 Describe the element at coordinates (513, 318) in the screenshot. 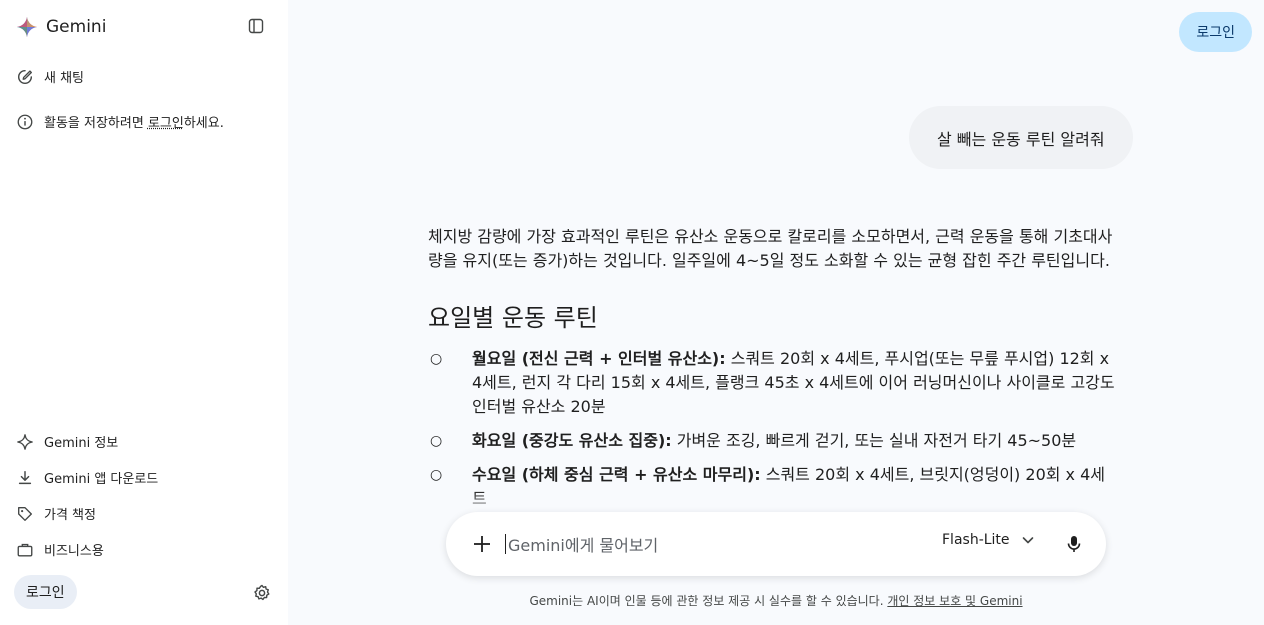

I see `section-title: 요일별 운동 루틴` at that location.